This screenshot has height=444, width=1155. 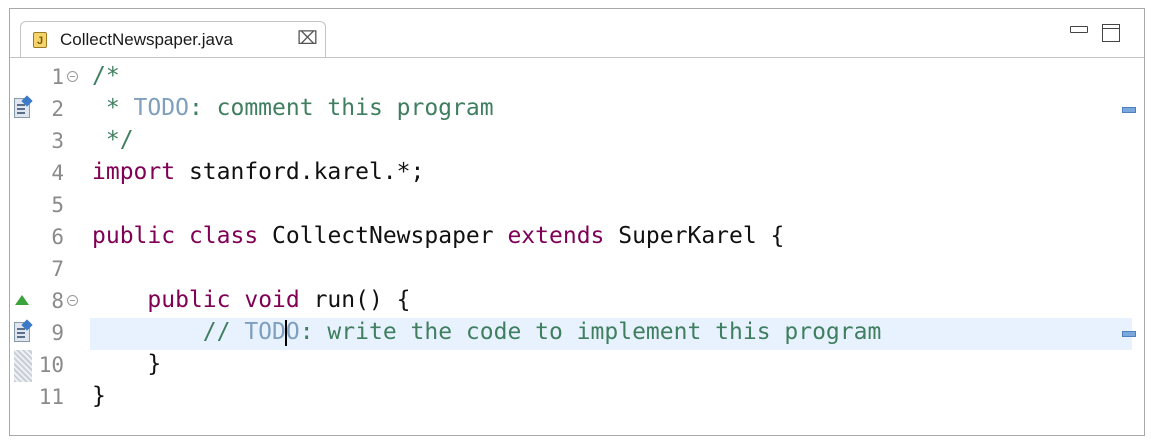 What do you see at coordinates (51, 365) in the screenshot?
I see `line-number: 10` at bounding box center [51, 365].